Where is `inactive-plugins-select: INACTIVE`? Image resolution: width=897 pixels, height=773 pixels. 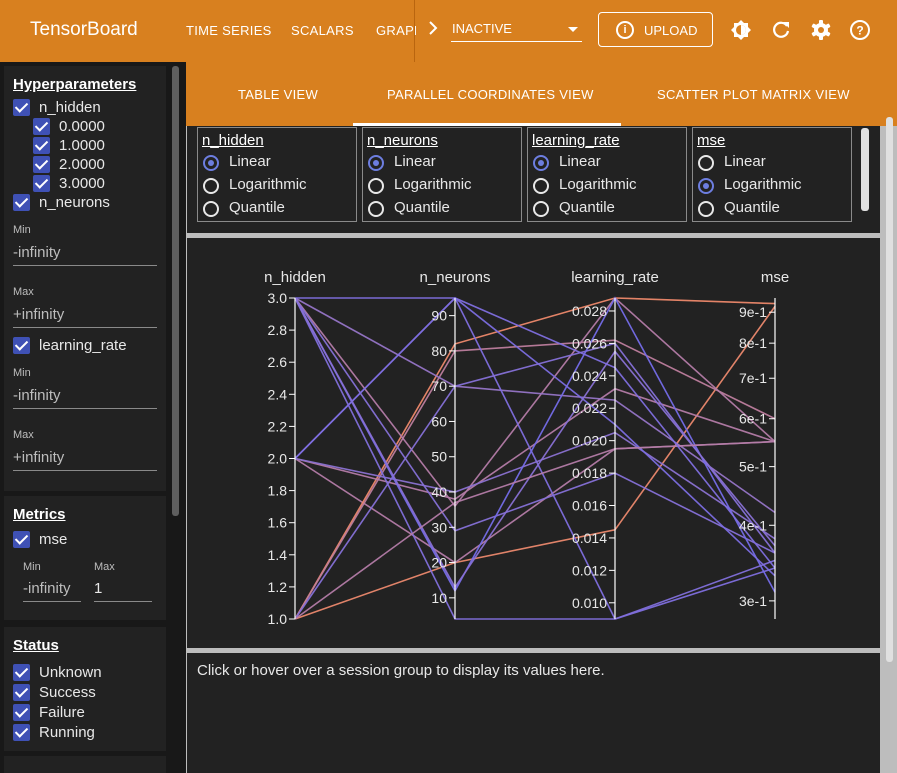 inactive-plugins-select: INACTIVE is located at coordinates (516, 28).